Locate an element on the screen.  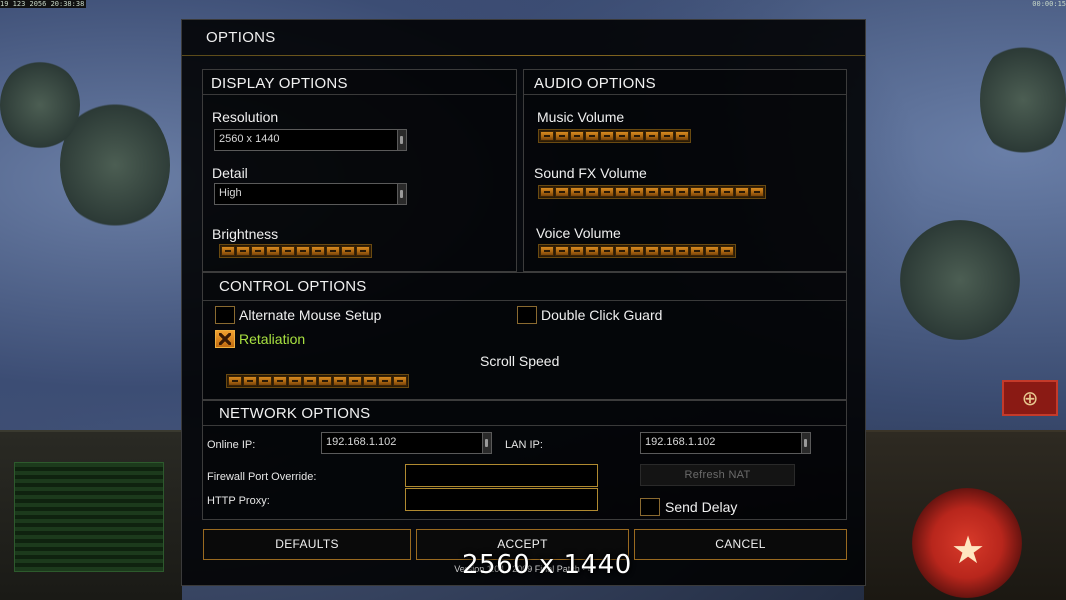
minimap is located at coordinates (89, 517).